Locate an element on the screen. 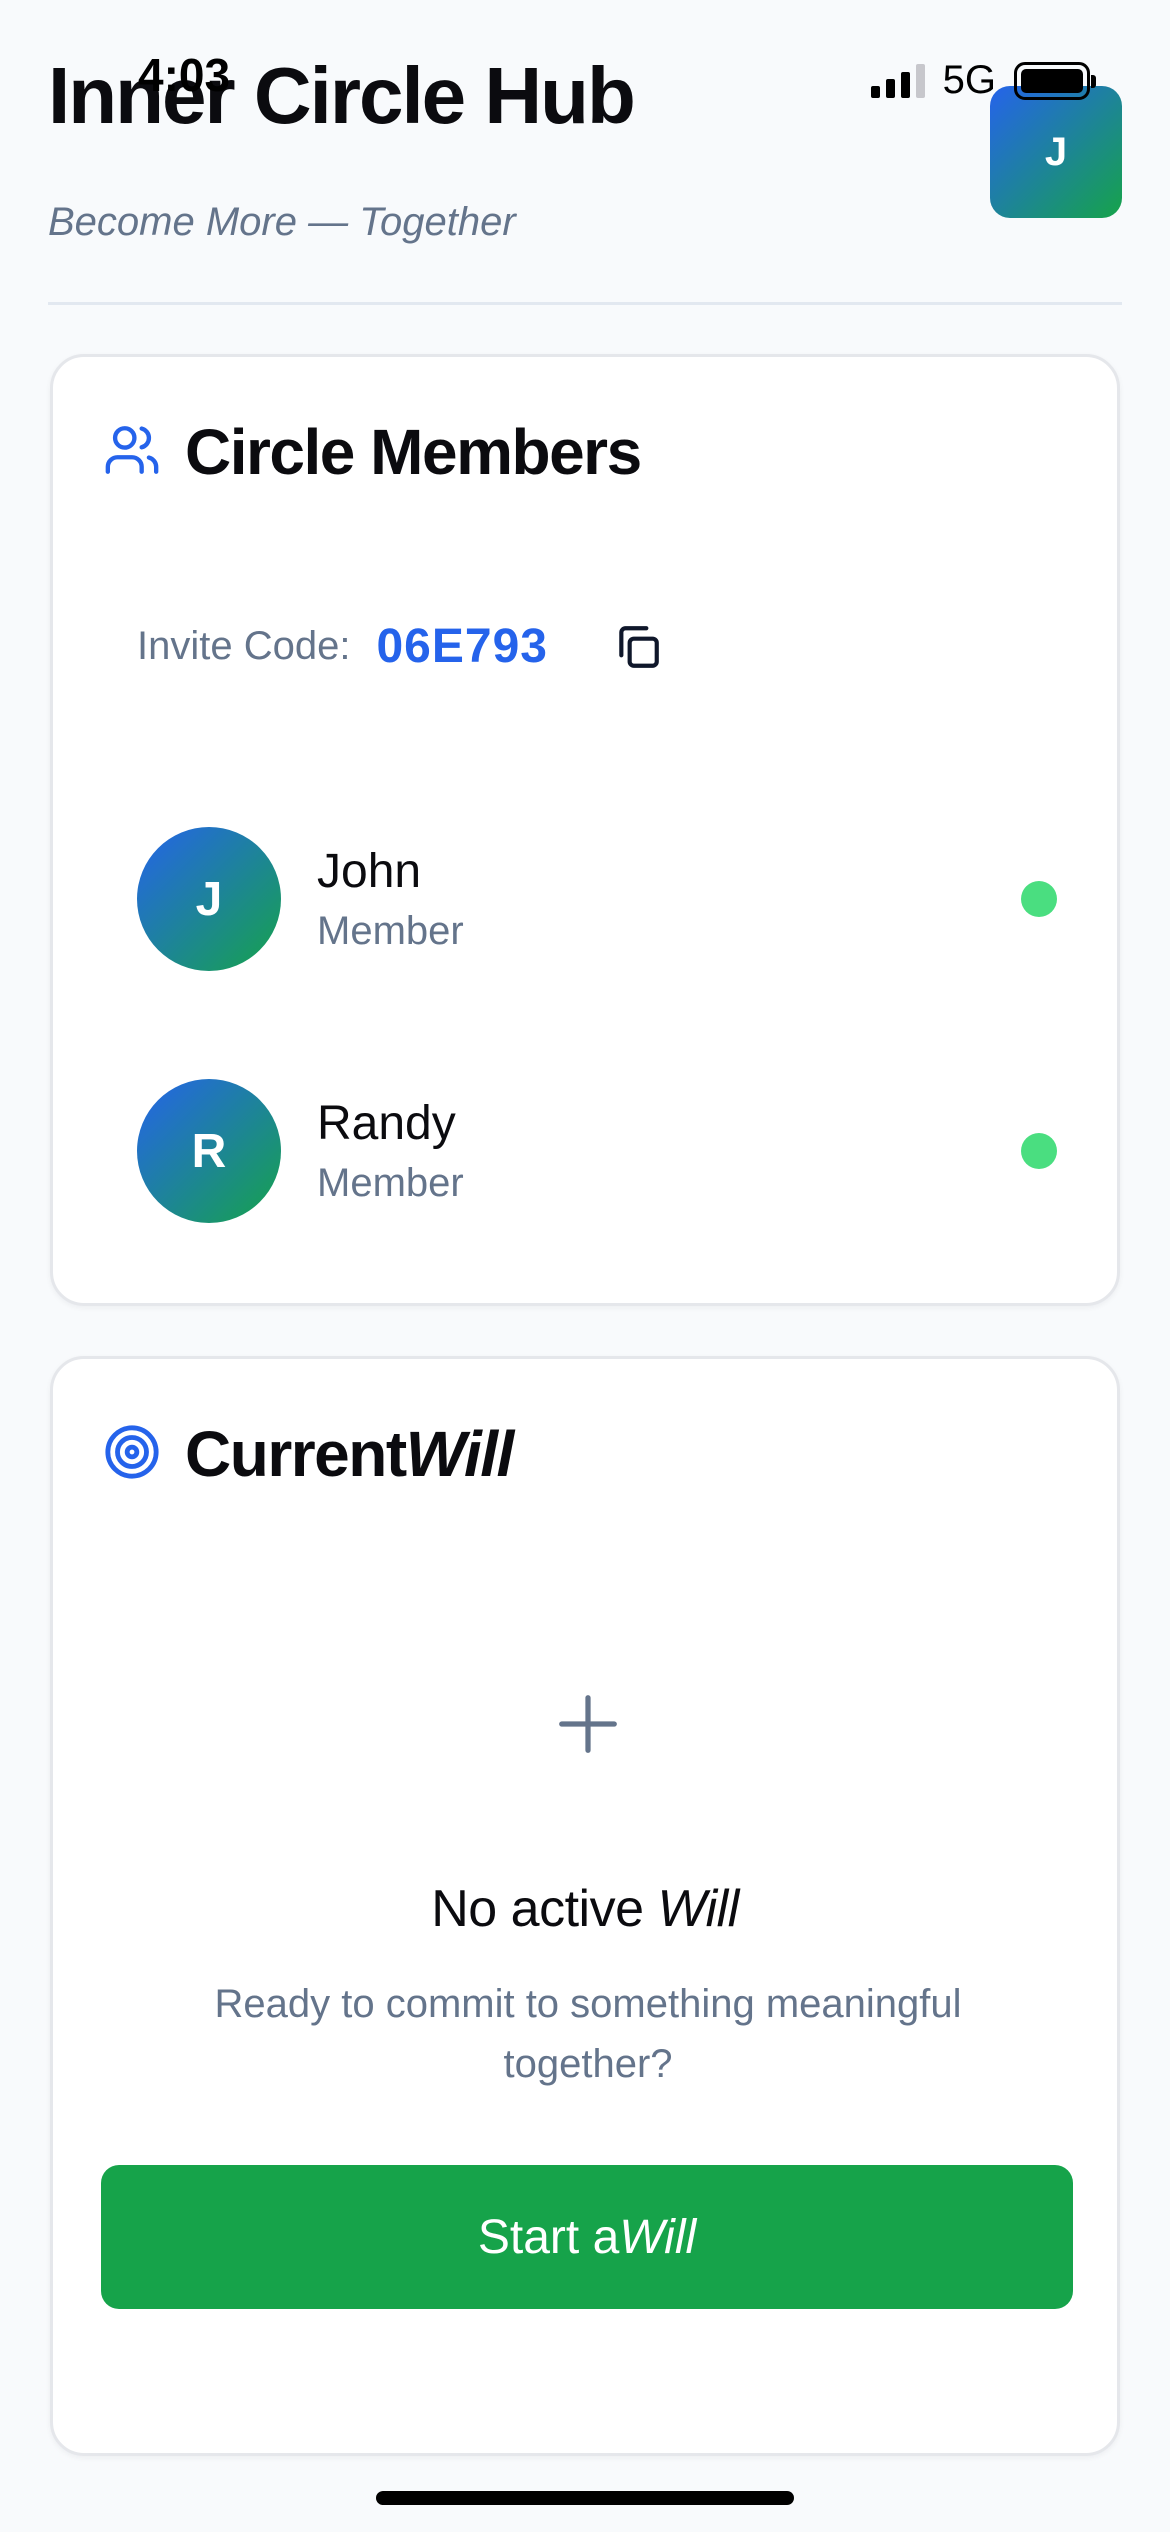 The image size is (1170, 2532). invite-code-value: 06E793 is located at coordinates (462, 646).